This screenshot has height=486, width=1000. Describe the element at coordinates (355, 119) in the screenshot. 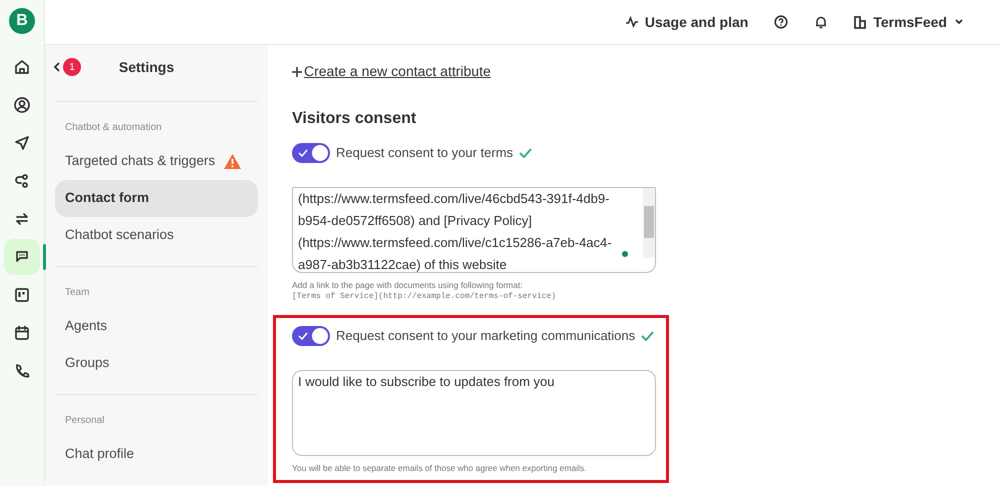

I see `section-title: Visitors consent` at that location.